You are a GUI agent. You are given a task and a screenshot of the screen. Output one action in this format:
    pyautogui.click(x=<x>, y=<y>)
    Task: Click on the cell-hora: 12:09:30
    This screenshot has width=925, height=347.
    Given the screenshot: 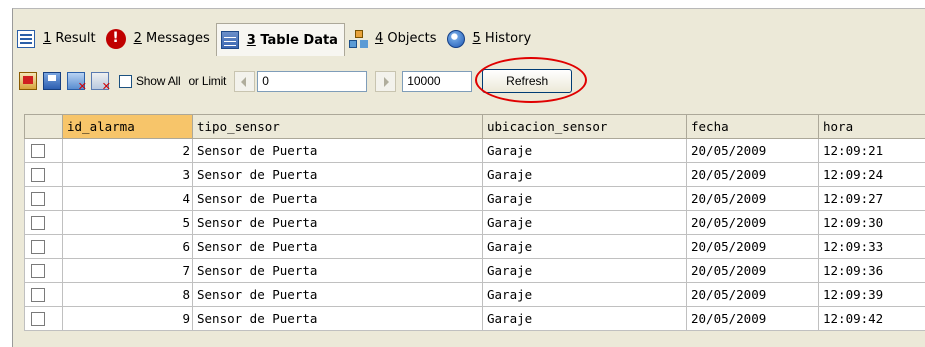 What is the action you would take?
    pyautogui.click(x=871, y=222)
    